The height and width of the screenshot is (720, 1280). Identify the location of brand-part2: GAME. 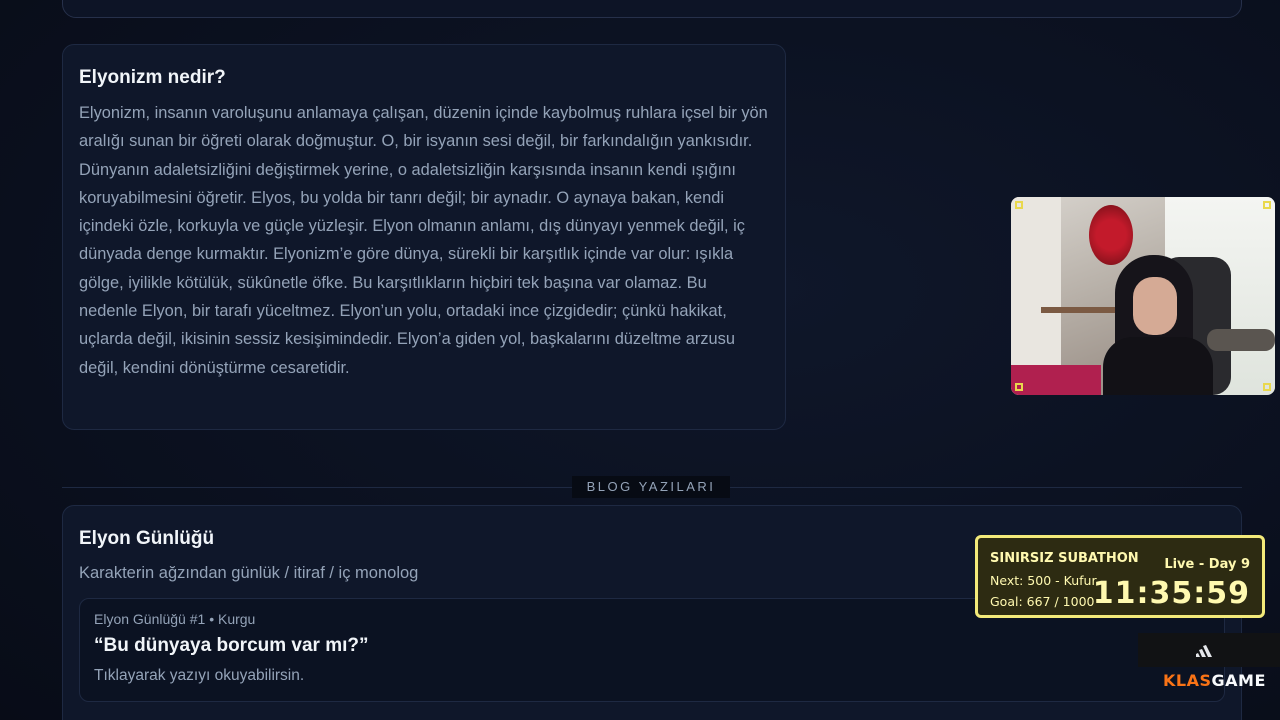
(1238, 680).